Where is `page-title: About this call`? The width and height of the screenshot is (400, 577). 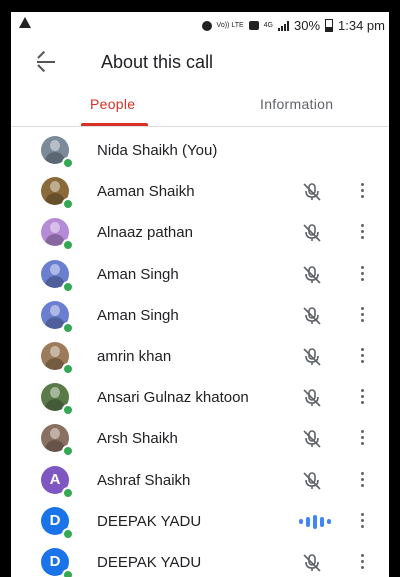
page-title: About this call is located at coordinates (157, 62).